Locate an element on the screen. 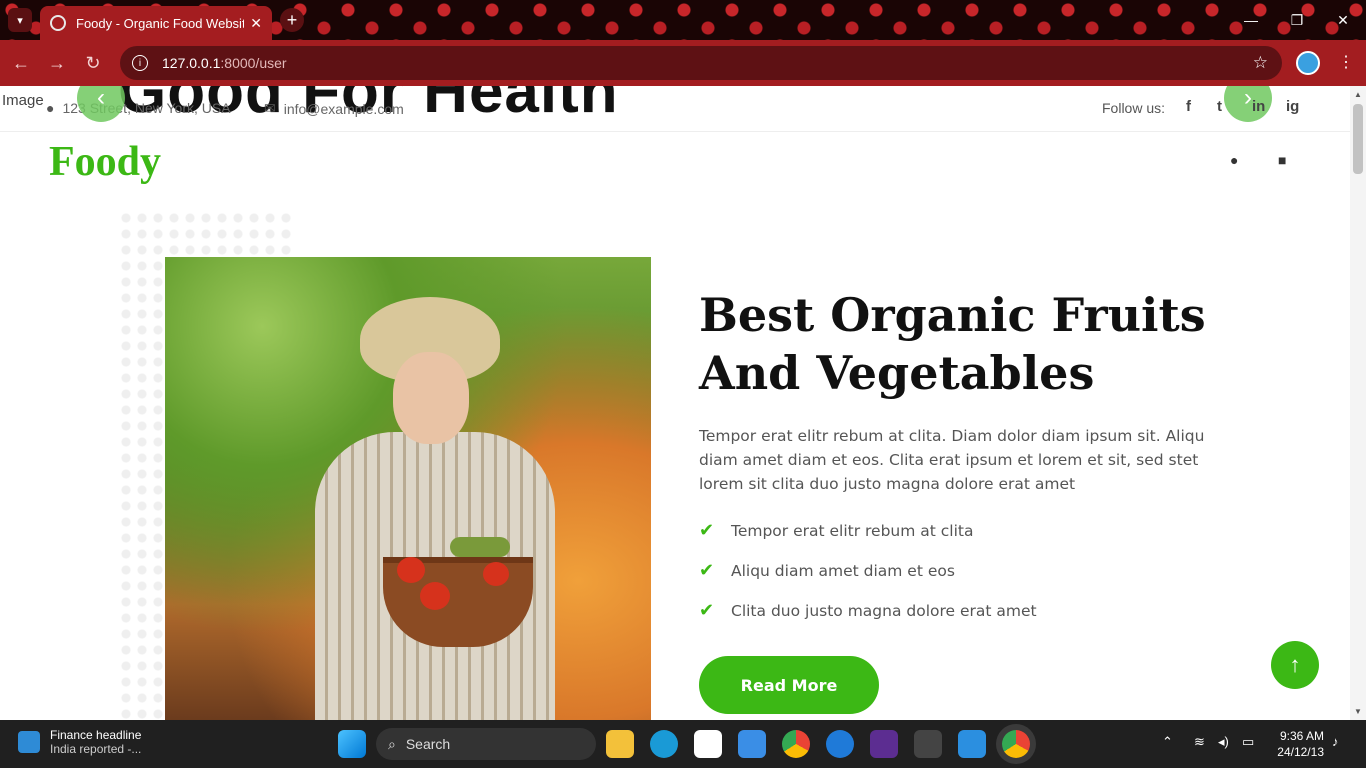 The height and width of the screenshot is (768, 1366). instagram-icon: ig is located at coordinates (1292, 106).